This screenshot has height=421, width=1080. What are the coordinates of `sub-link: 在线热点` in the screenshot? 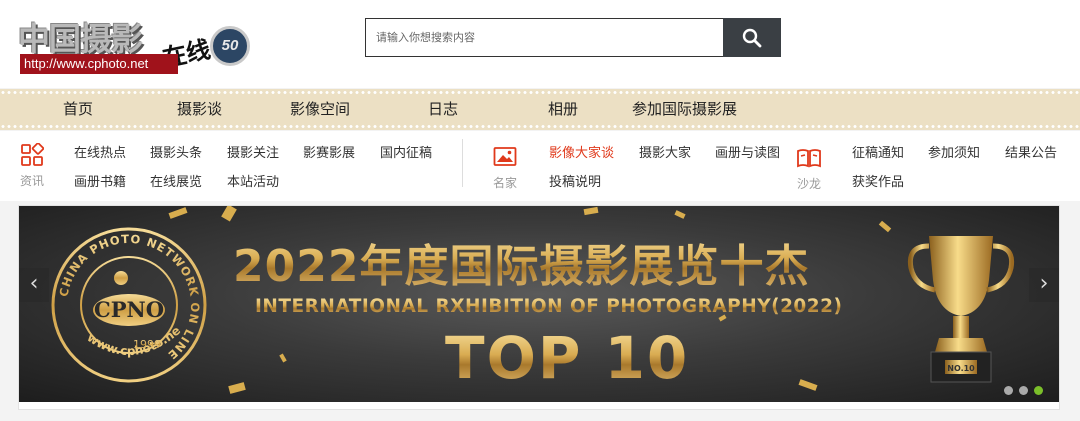 It's located at (100, 151).